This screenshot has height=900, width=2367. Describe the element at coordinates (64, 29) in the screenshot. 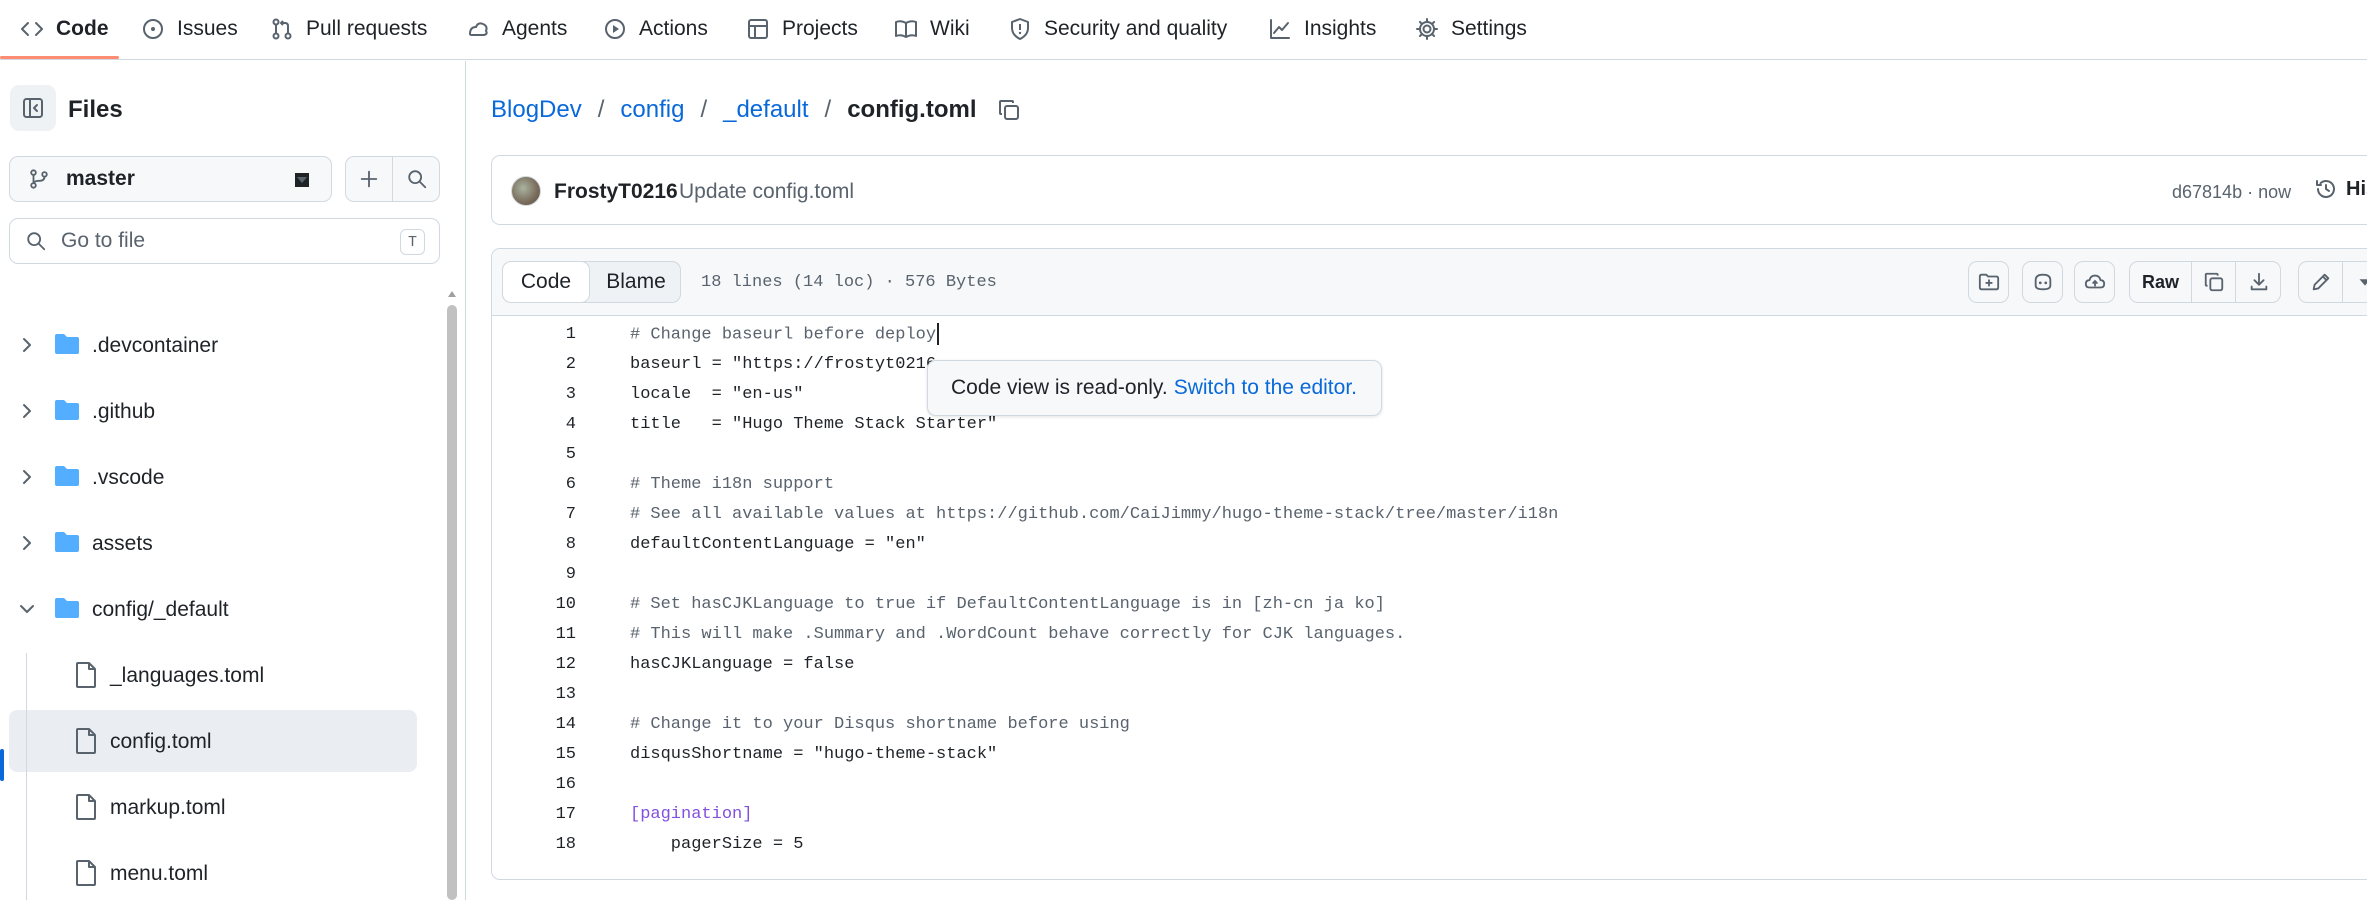

I see `tab-code: Code` at that location.